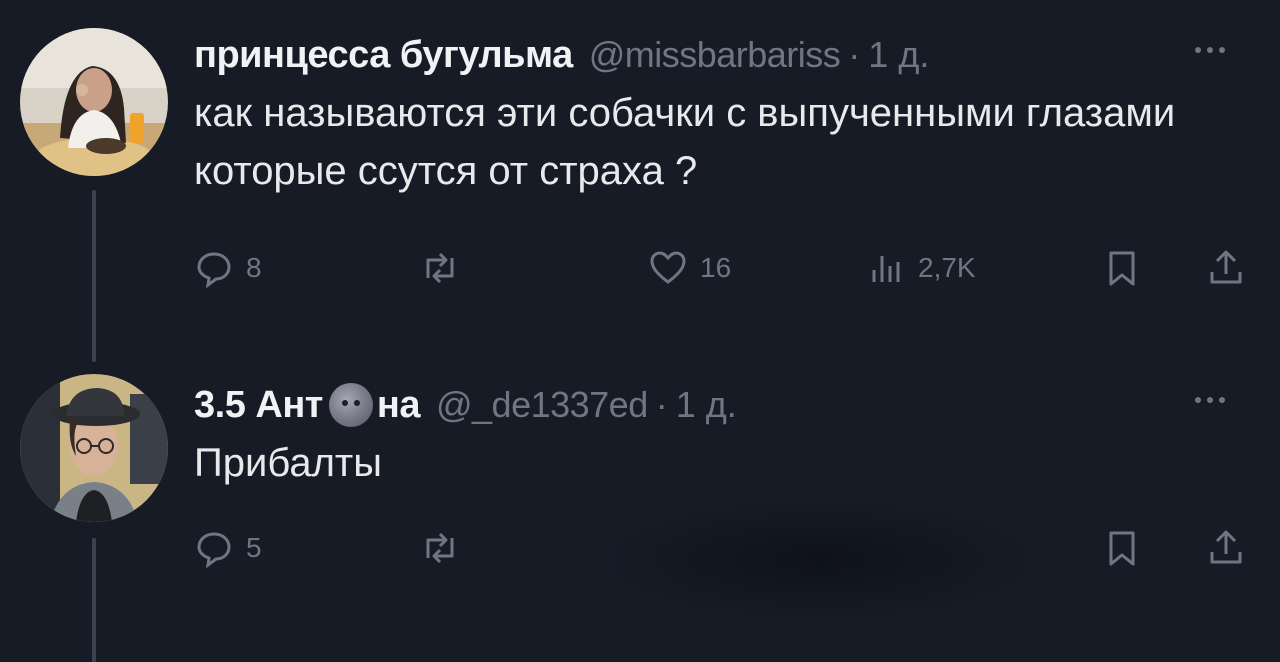 The image size is (1280, 662). Describe the element at coordinates (288, 463) in the screenshot. I see `tweet-text: Прибалты` at that location.